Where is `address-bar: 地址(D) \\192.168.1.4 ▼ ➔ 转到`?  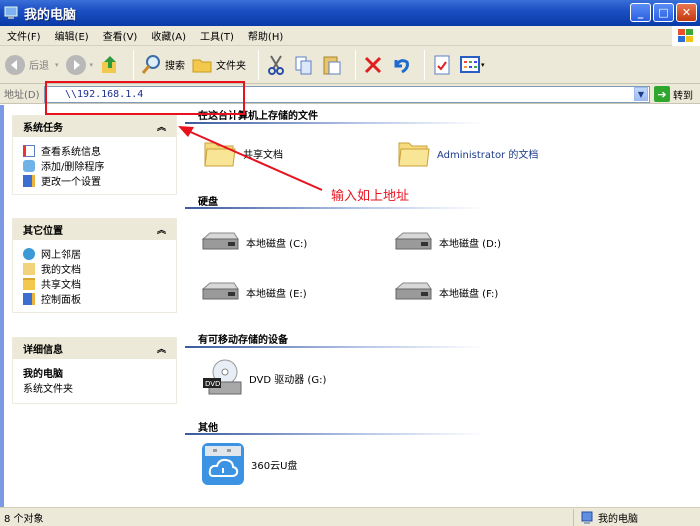 address-bar: 地址(D) \\192.168.1.4 ▼ ➔ 转到 is located at coordinates (350, 94).